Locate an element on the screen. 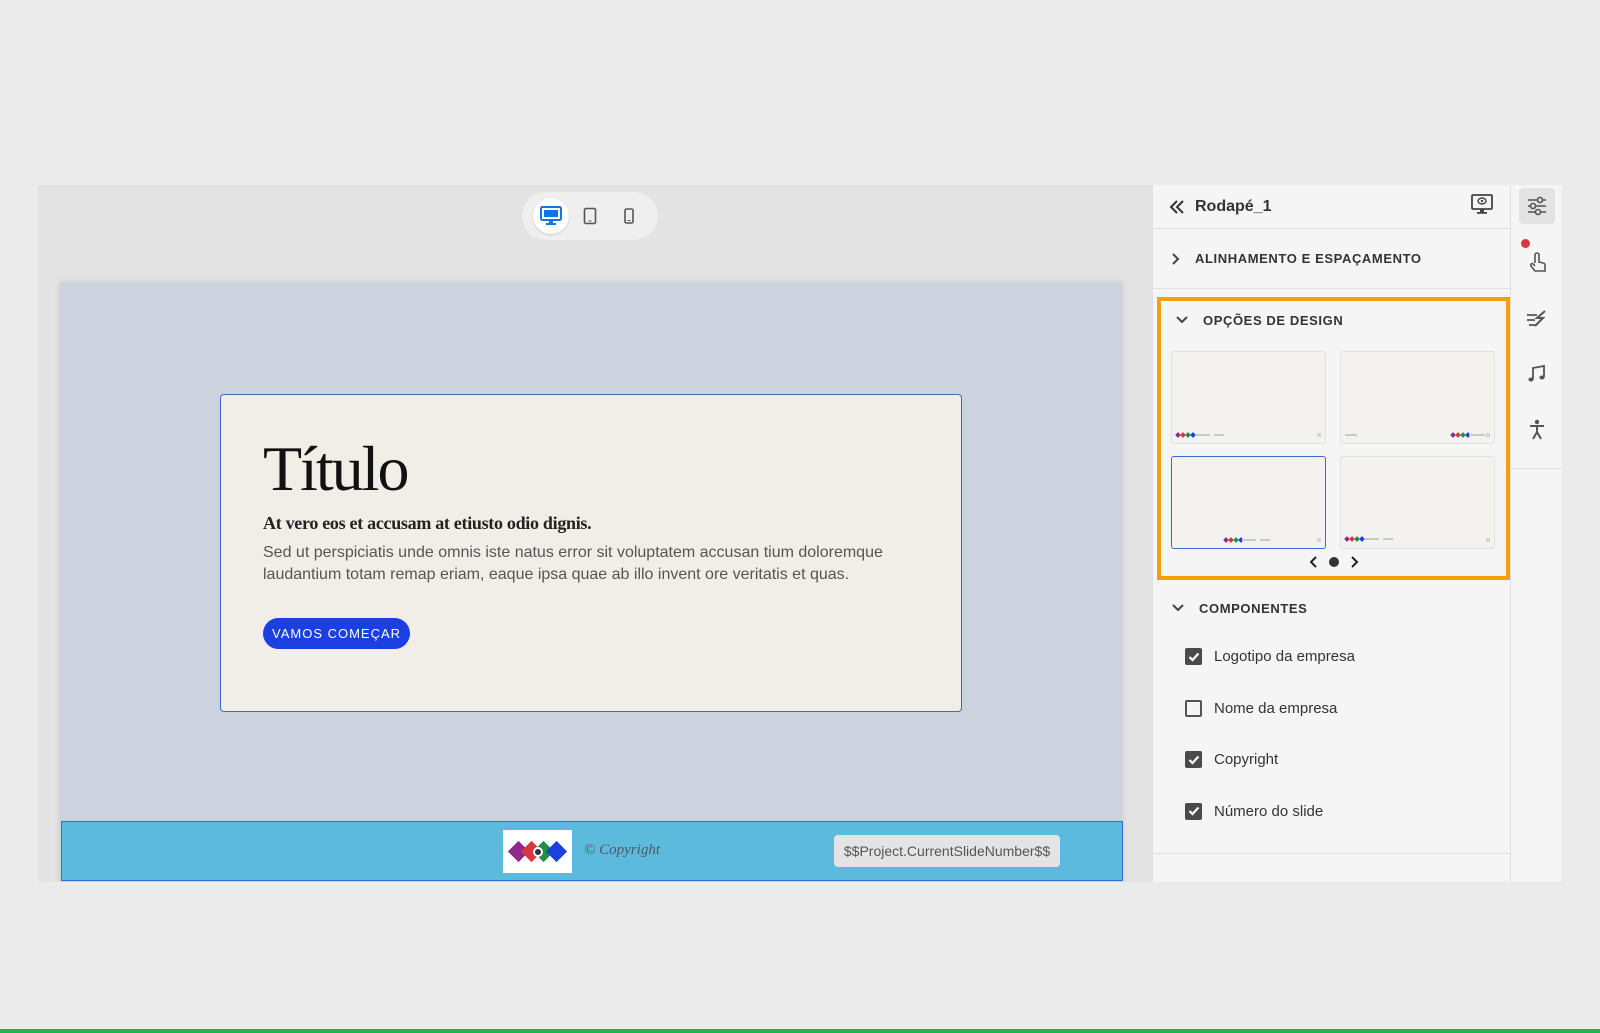 This screenshot has width=1600, height=1033. device-preview-toggle is located at coordinates (590, 216).